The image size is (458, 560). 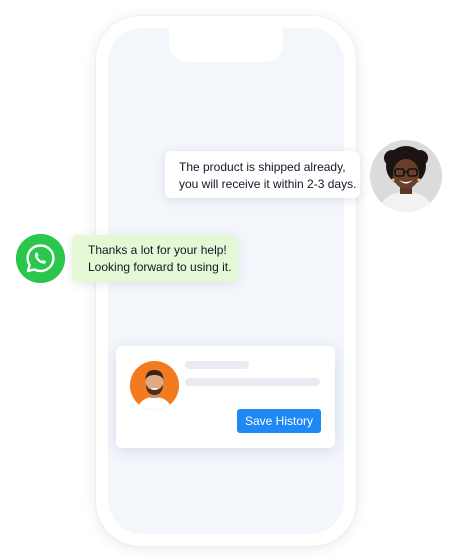 What do you see at coordinates (157, 250) in the screenshot?
I see `customer-message-line1: Thanks a lot for your help!` at bounding box center [157, 250].